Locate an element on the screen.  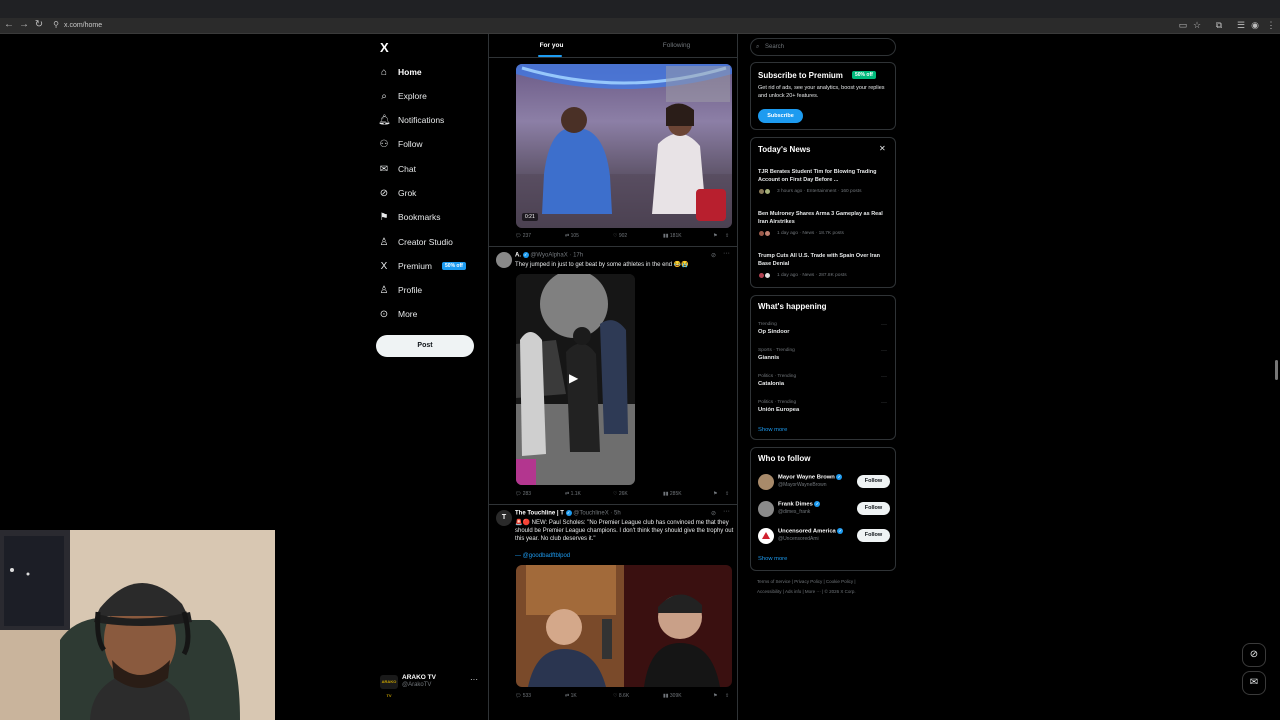
views-button: ▮▮ 309K is located at coordinates (672, 696).